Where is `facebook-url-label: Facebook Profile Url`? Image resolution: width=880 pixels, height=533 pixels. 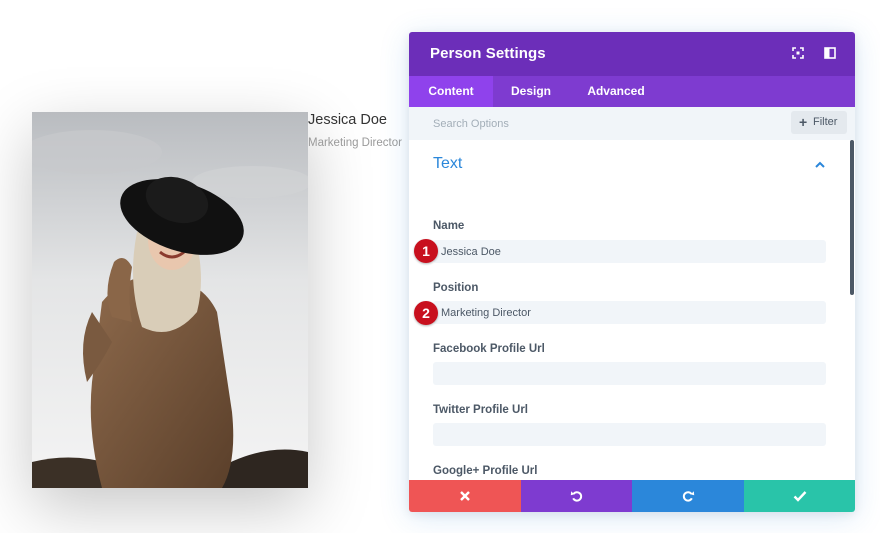
facebook-url-label: Facebook Profile Url is located at coordinates (489, 349).